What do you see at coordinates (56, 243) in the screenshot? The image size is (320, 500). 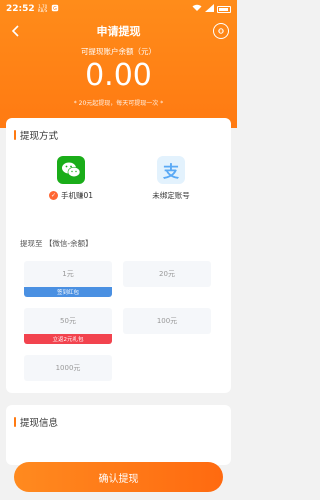 I see `withdraw-target-label: 提现至 【微信-余额】` at bounding box center [56, 243].